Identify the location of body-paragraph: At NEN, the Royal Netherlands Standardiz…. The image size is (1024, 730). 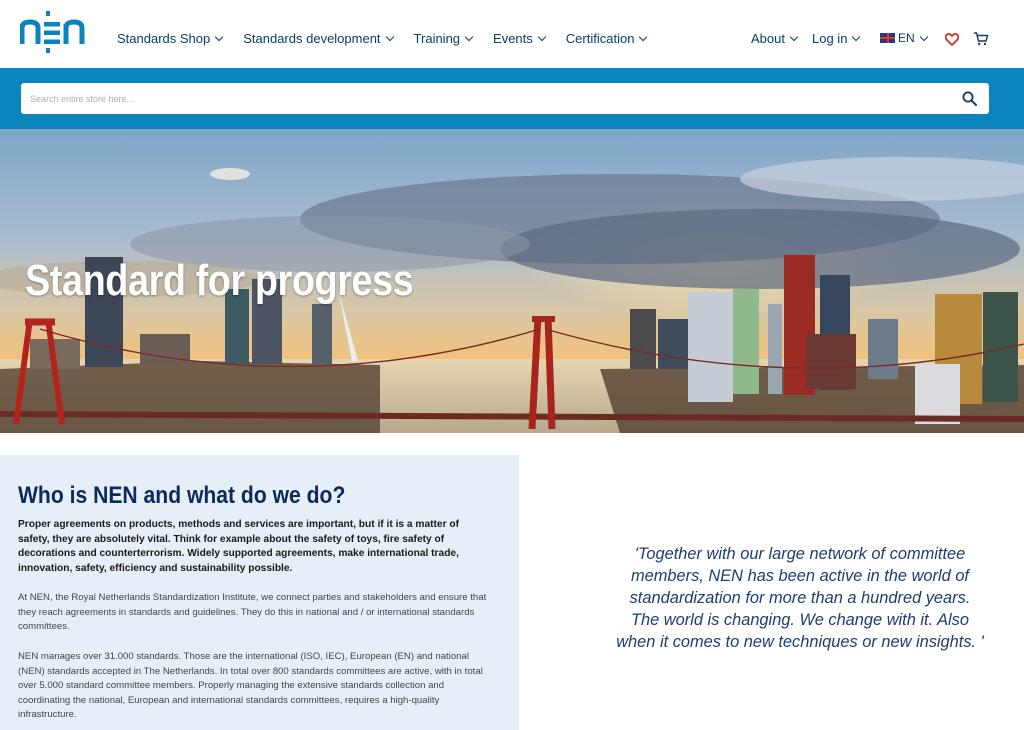
(252, 612).